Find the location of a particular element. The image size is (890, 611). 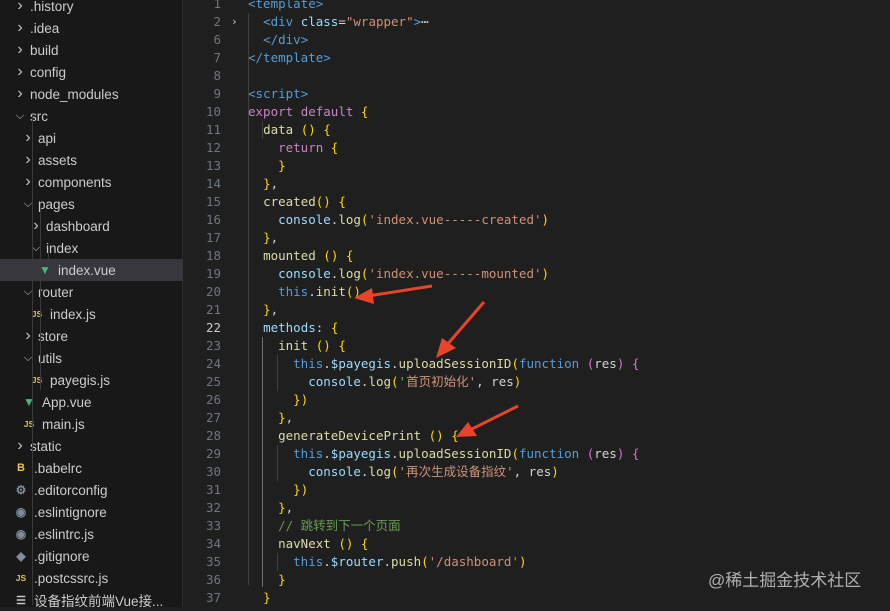

explorer-item: › build is located at coordinates (98, 50).